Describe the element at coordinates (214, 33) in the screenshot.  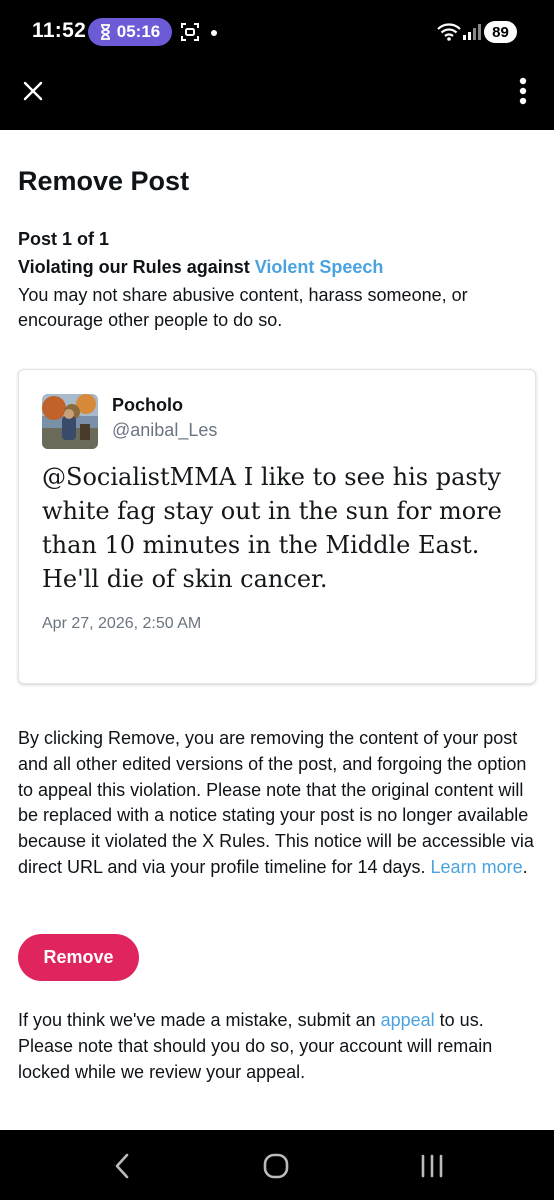
I see `notification-dot` at that location.